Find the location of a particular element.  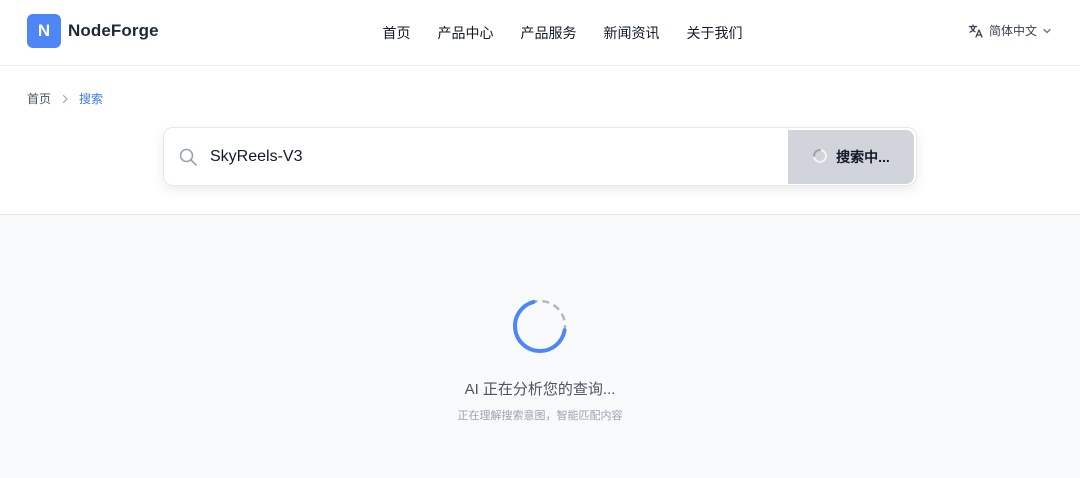

translate-icon is located at coordinates (976, 31).